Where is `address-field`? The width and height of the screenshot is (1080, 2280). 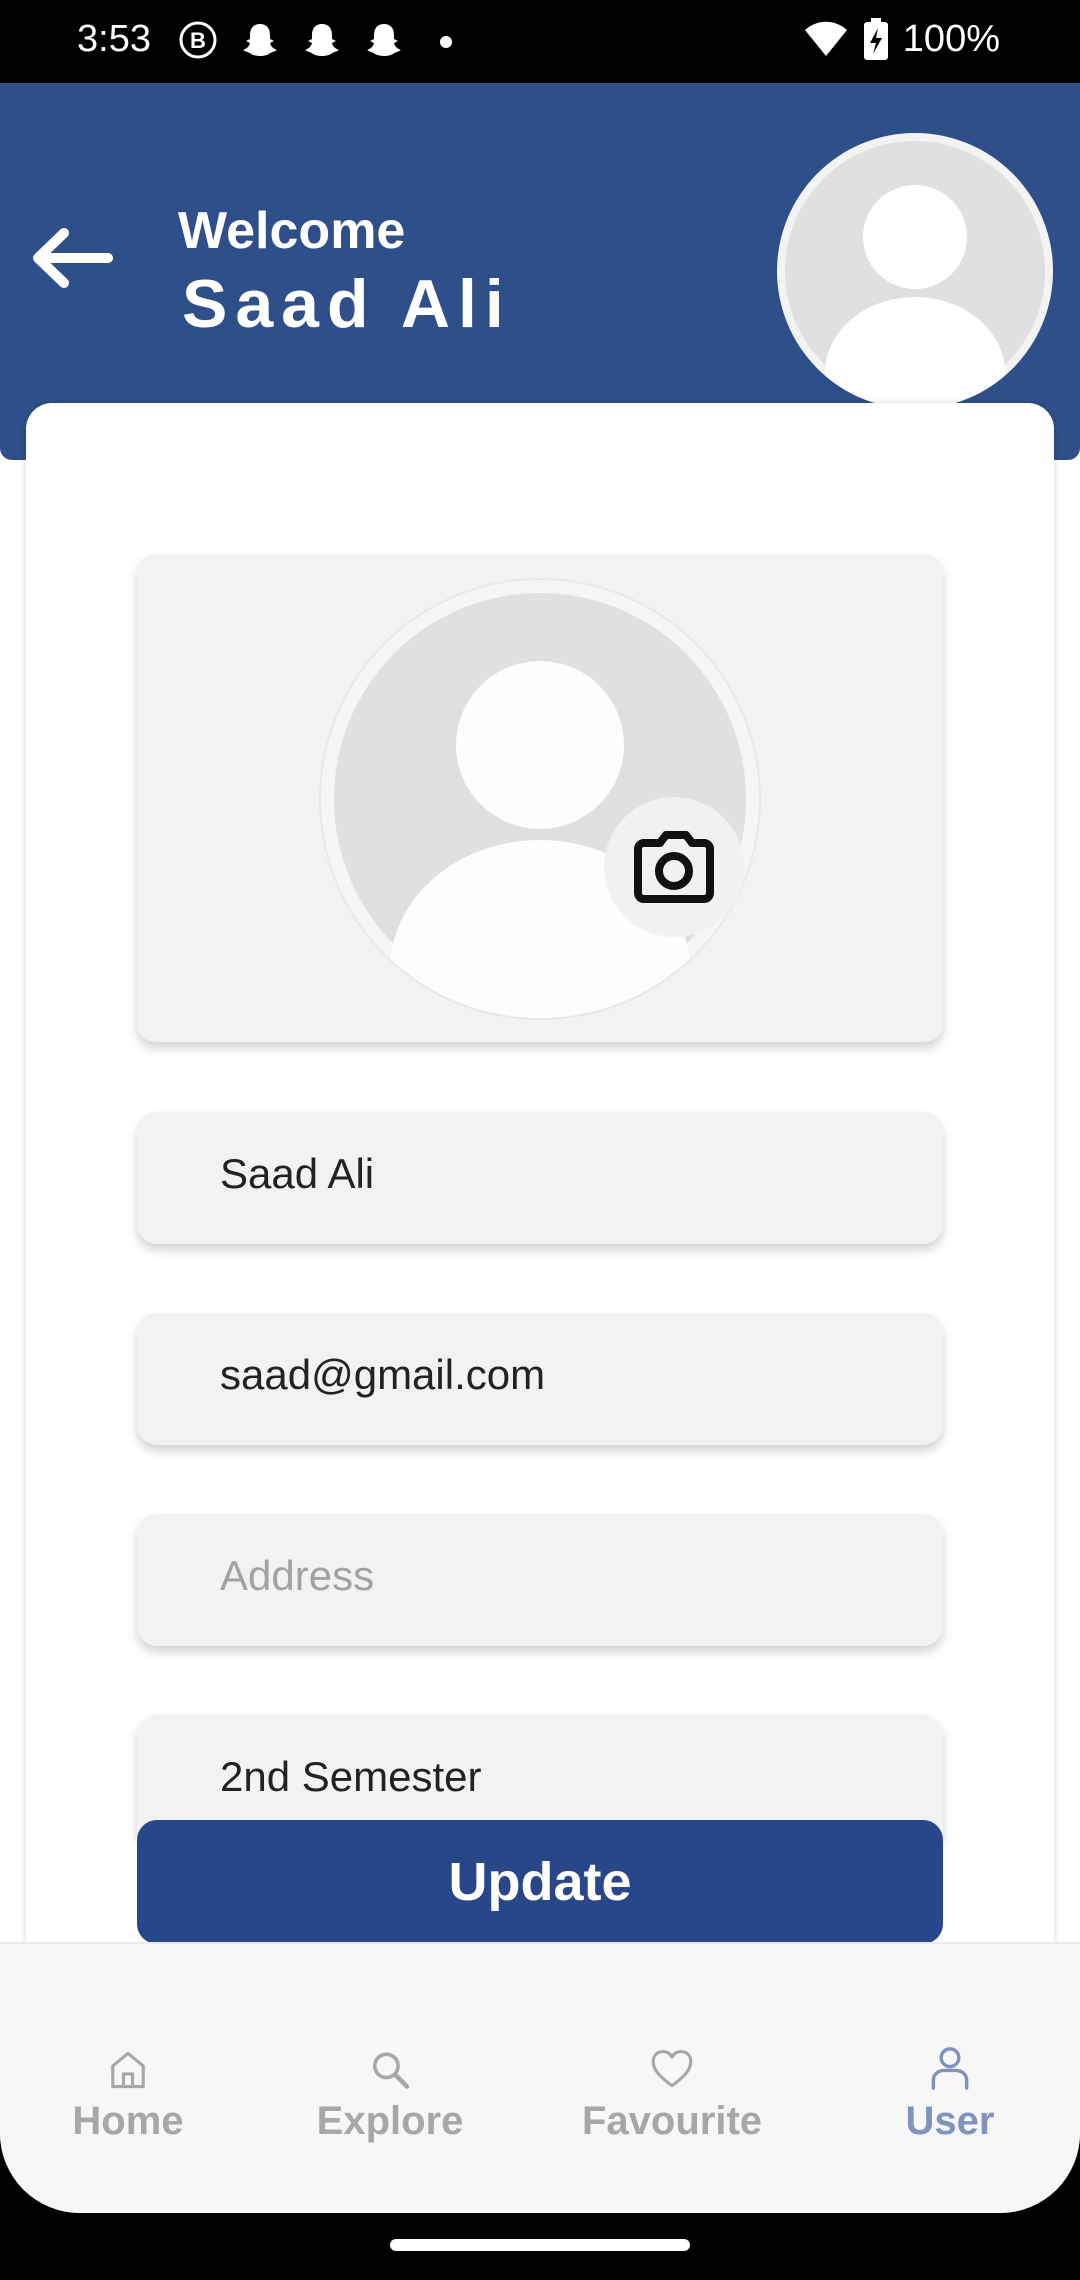
address-field is located at coordinates (540, 1580).